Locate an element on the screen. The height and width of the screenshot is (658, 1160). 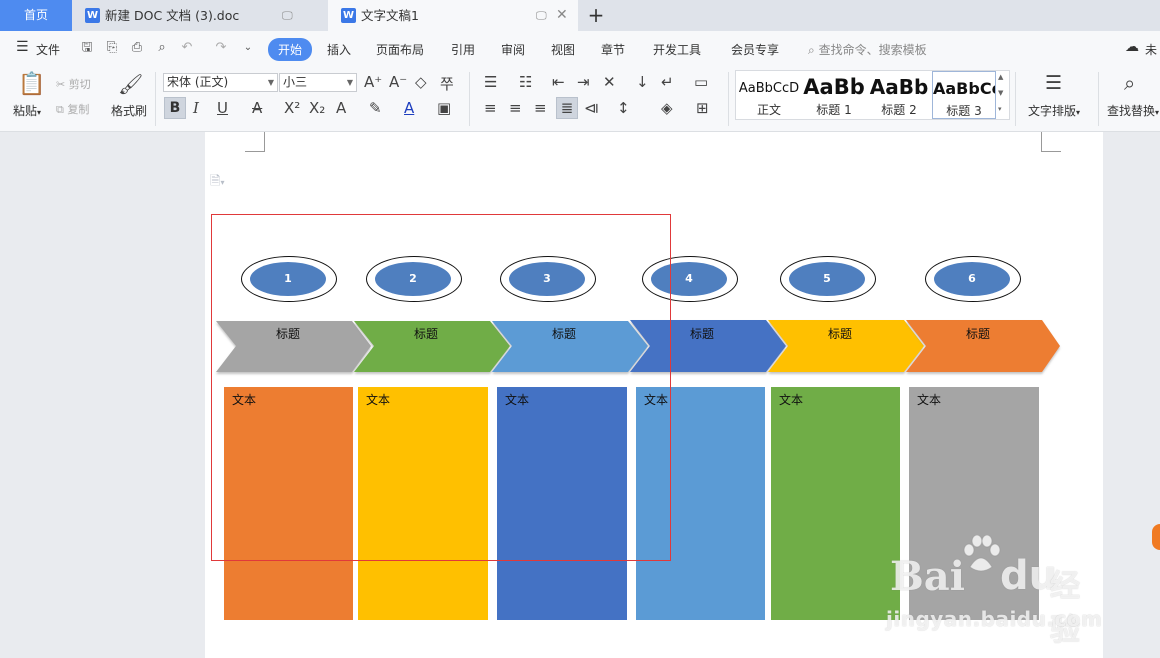
superscript-button: X² is located at coordinates (292, 108).